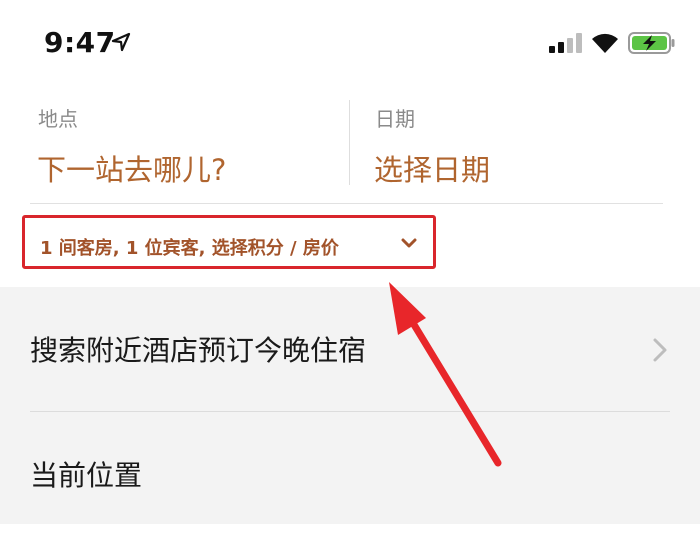  What do you see at coordinates (189, 248) in the screenshot?
I see `room-guest-selector-label: 1 间客房, 1 位宾客, 选择积分 / 房价` at bounding box center [189, 248].